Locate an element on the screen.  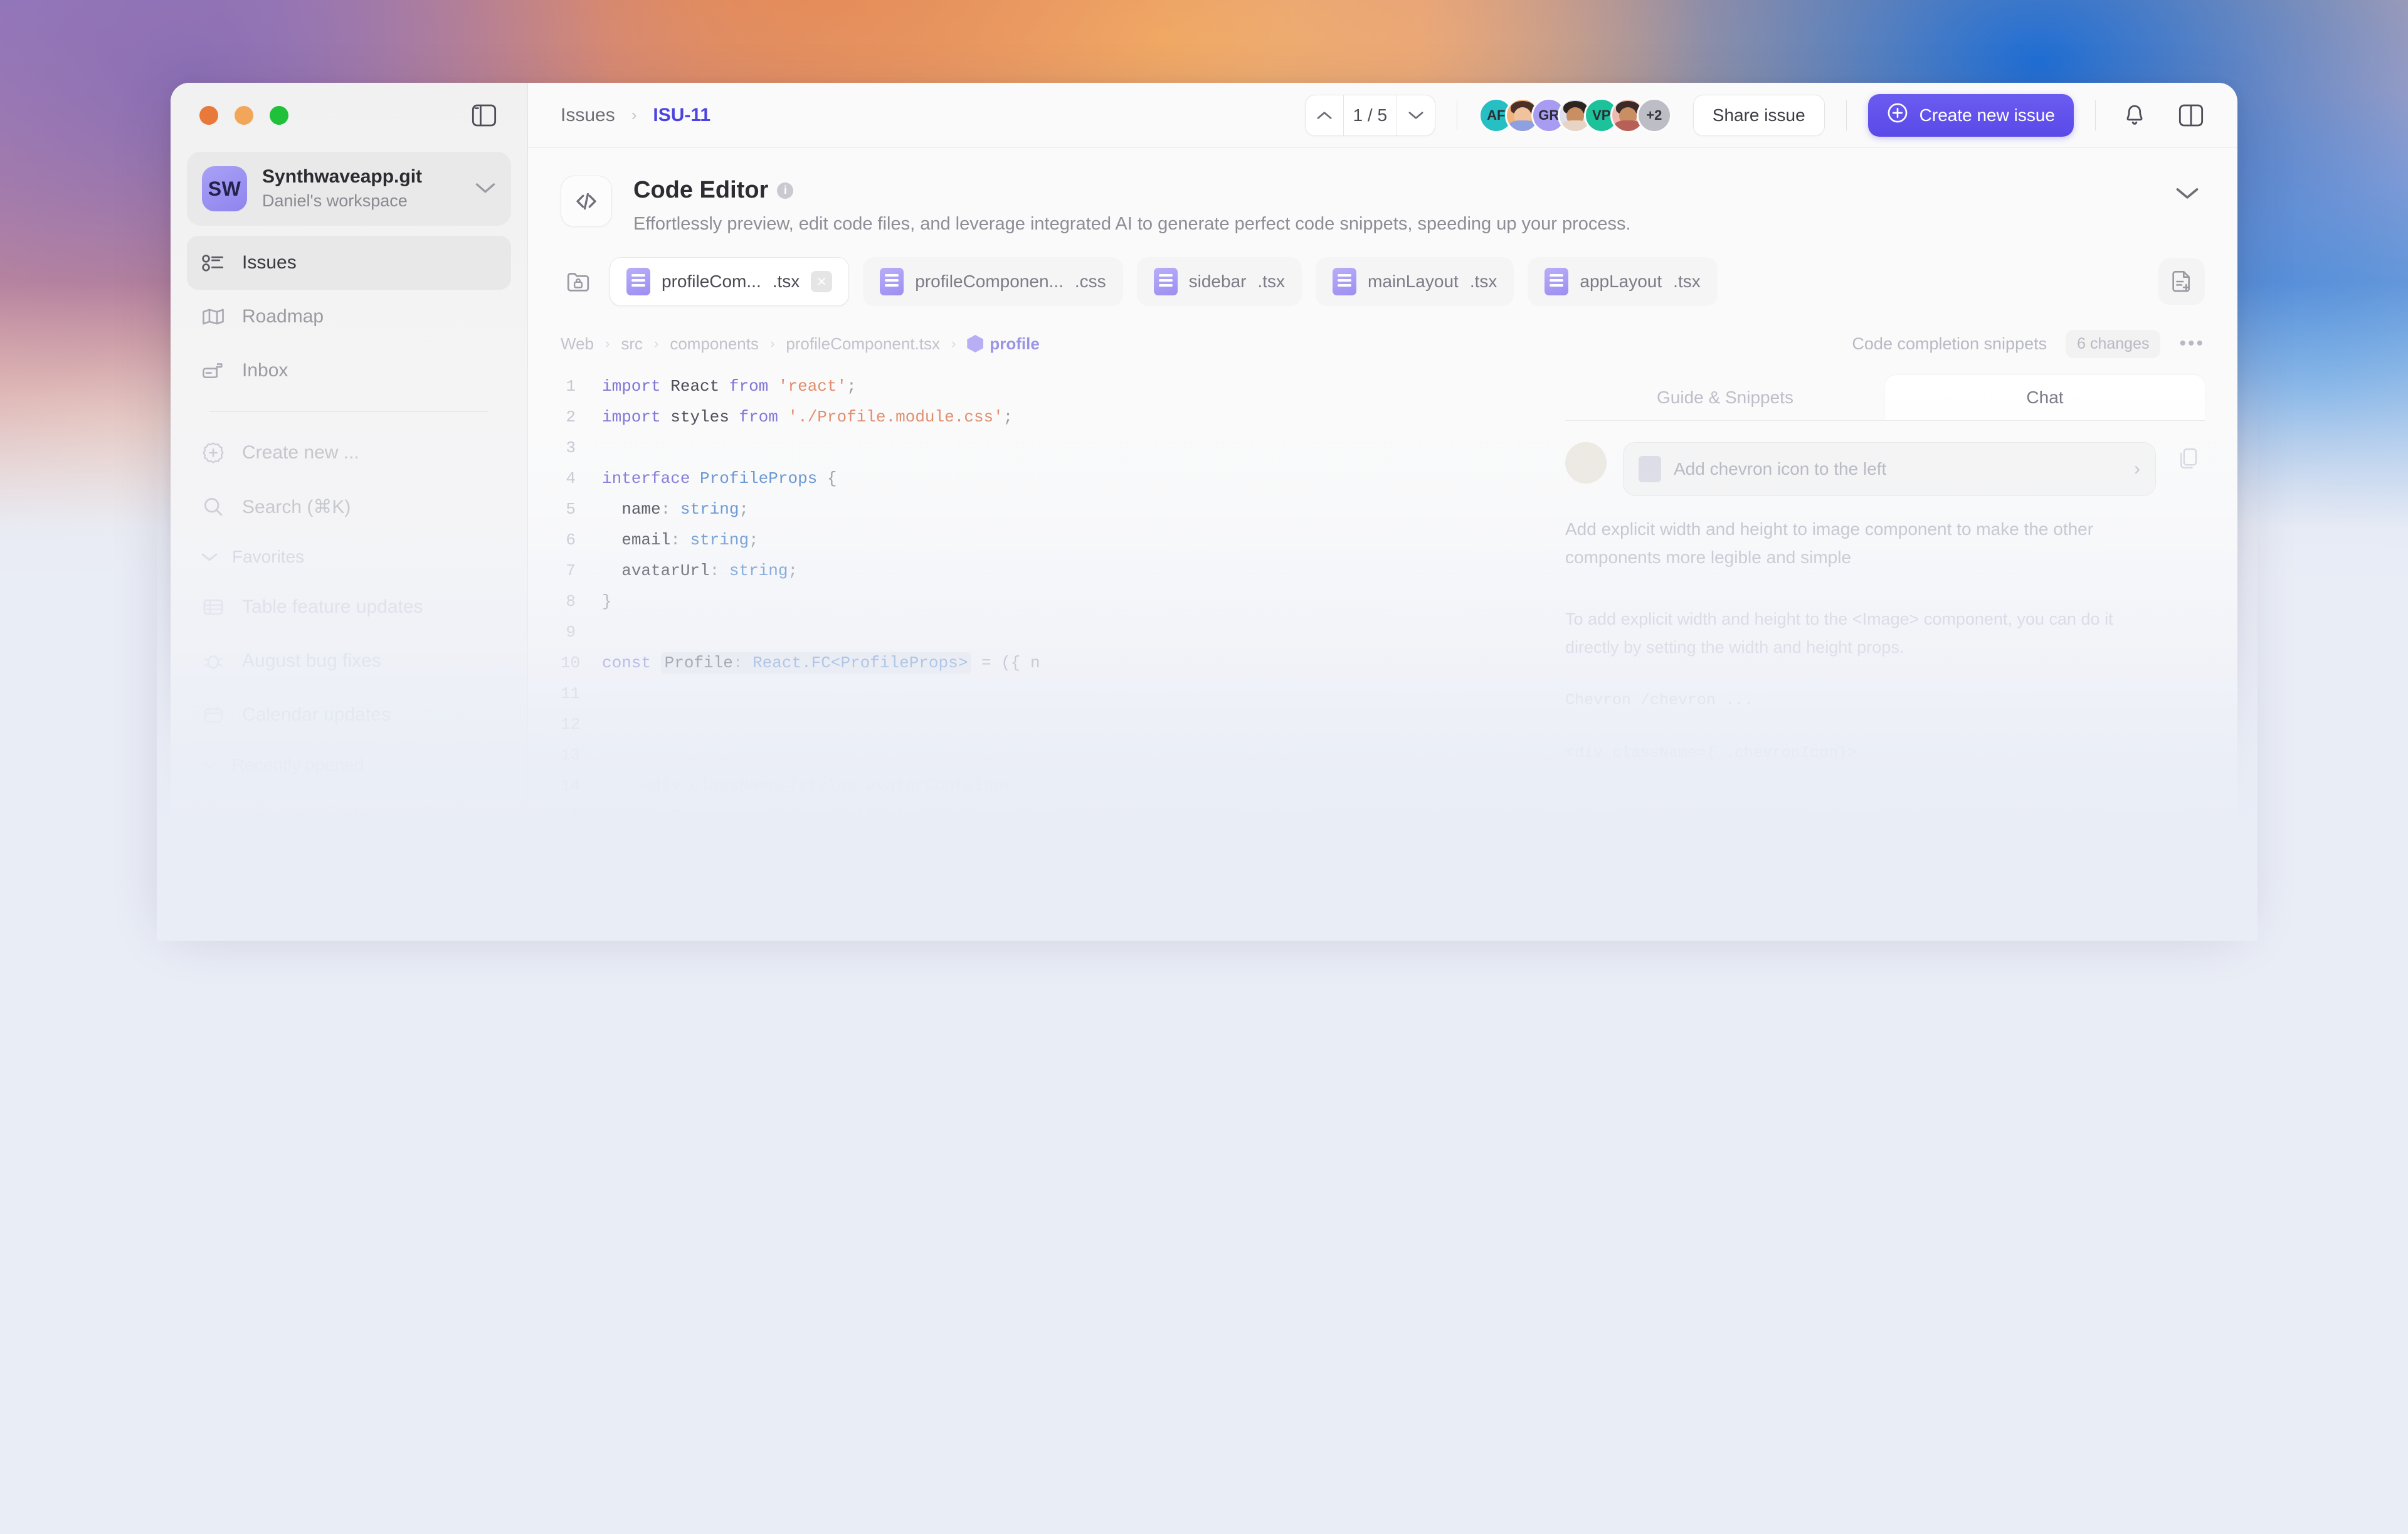
ai-pane-header: Code completion snippets 6 changes ••• is located at coordinates (1885, 344).